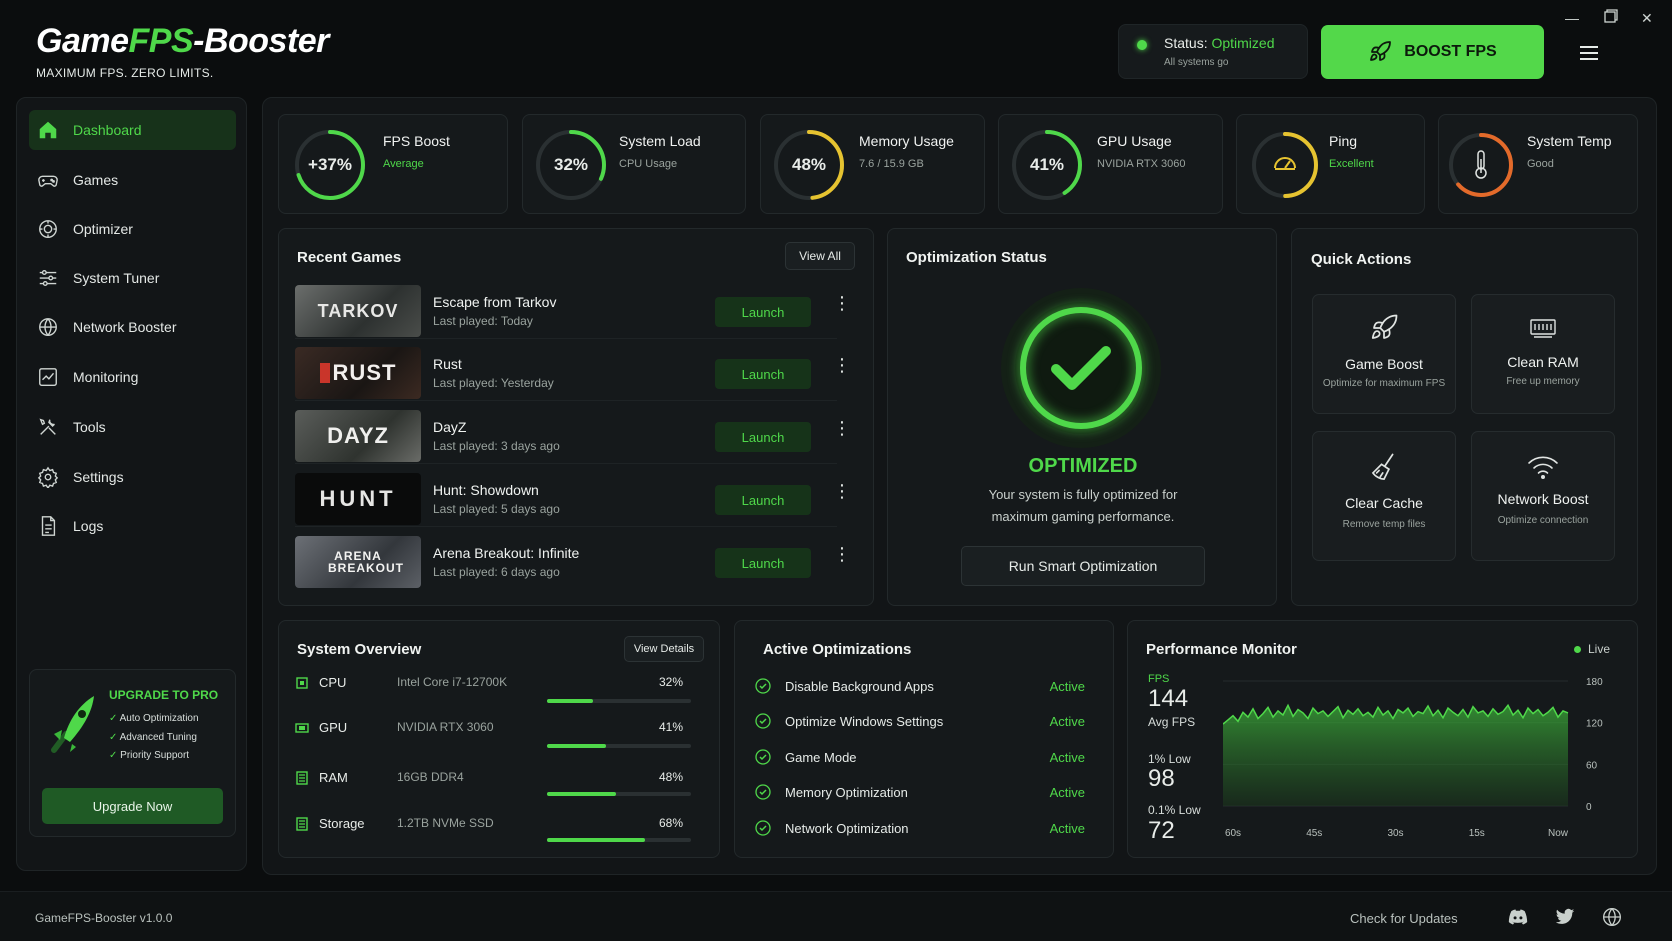 The width and height of the screenshot is (1672, 941). What do you see at coordinates (48, 130) in the screenshot?
I see `home-icon` at bounding box center [48, 130].